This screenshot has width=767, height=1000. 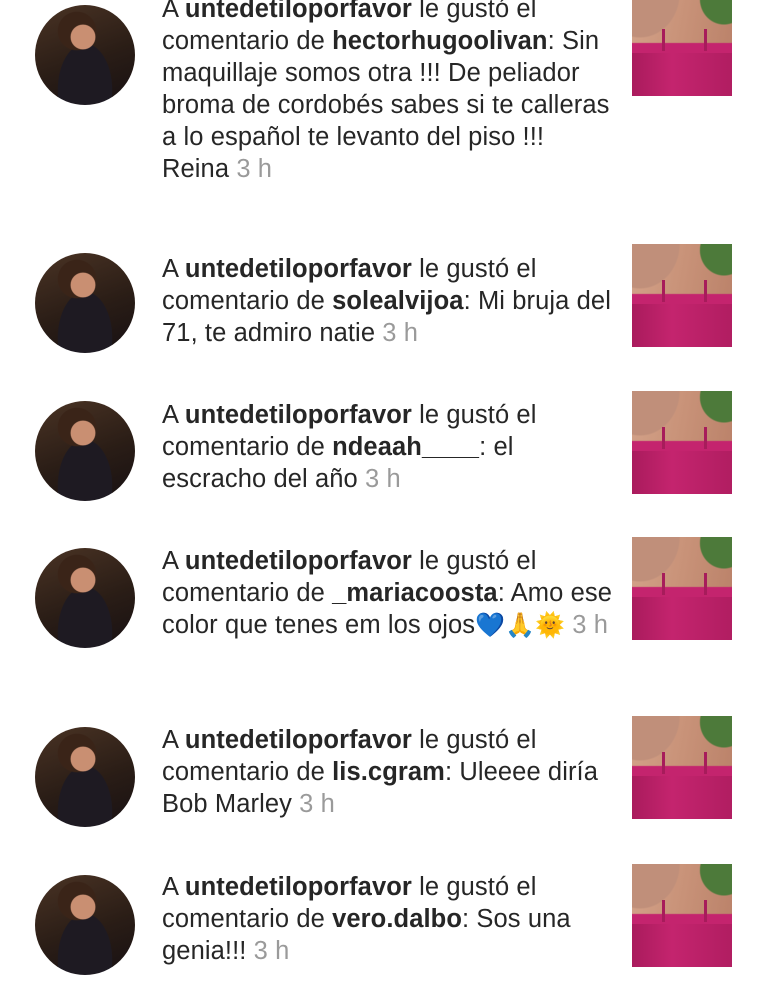 I want to click on sun-emoji-icon: 🌞, so click(x=550, y=625).